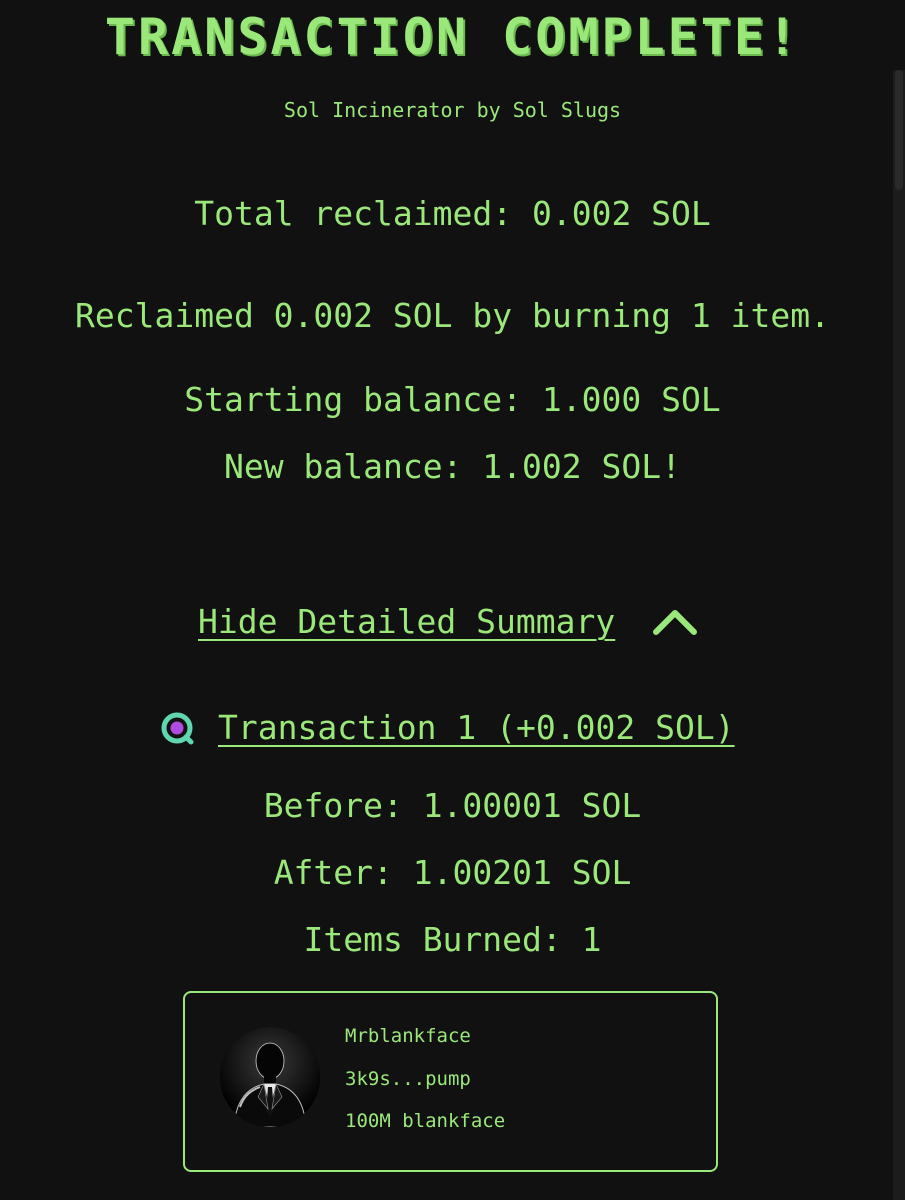 The image size is (905, 1200). What do you see at coordinates (425, 1121) in the screenshot?
I see `item-amount: 100M blankface` at bounding box center [425, 1121].